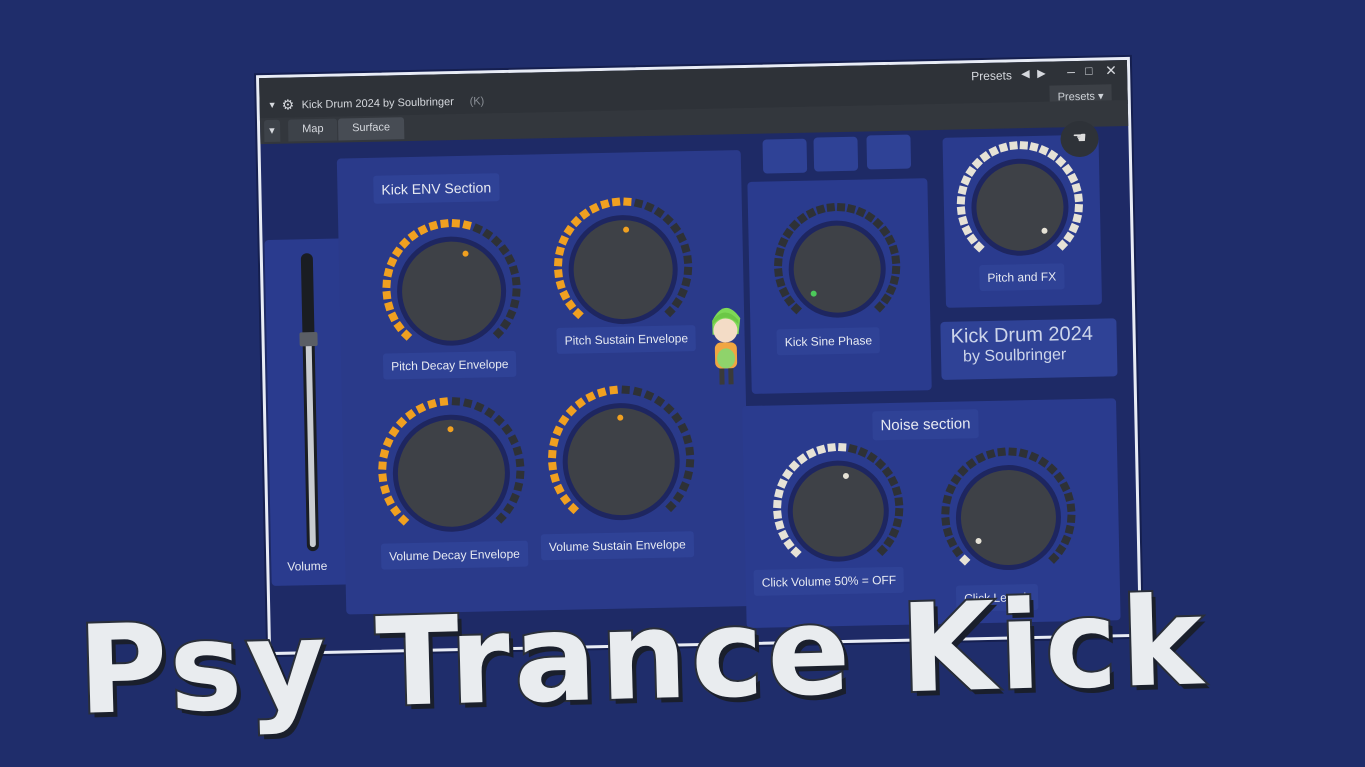 The image size is (1365, 767). What do you see at coordinates (454, 555) in the screenshot?
I see `volume-decay-label: Volume Decay Envelope` at bounding box center [454, 555].